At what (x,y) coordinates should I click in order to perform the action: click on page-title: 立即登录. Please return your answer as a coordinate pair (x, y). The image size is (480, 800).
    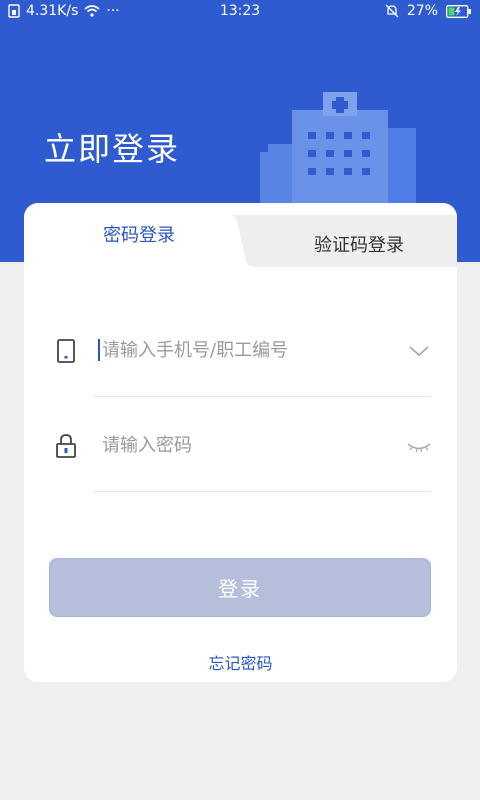
    Looking at the image, I should click on (112, 149).